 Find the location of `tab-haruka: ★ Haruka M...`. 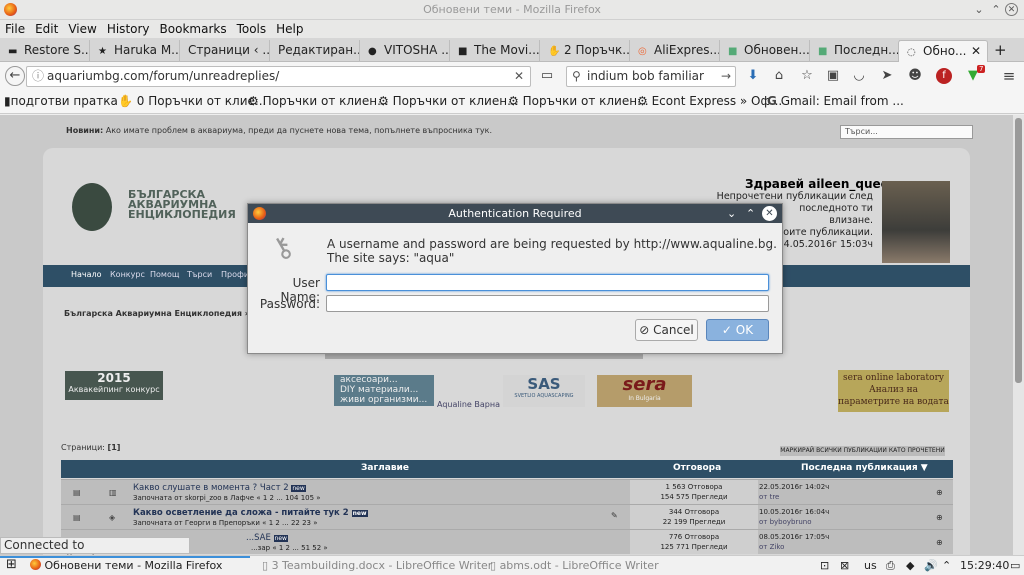

tab-haruka: ★ Haruka M... is located at coordinates (135, 51).